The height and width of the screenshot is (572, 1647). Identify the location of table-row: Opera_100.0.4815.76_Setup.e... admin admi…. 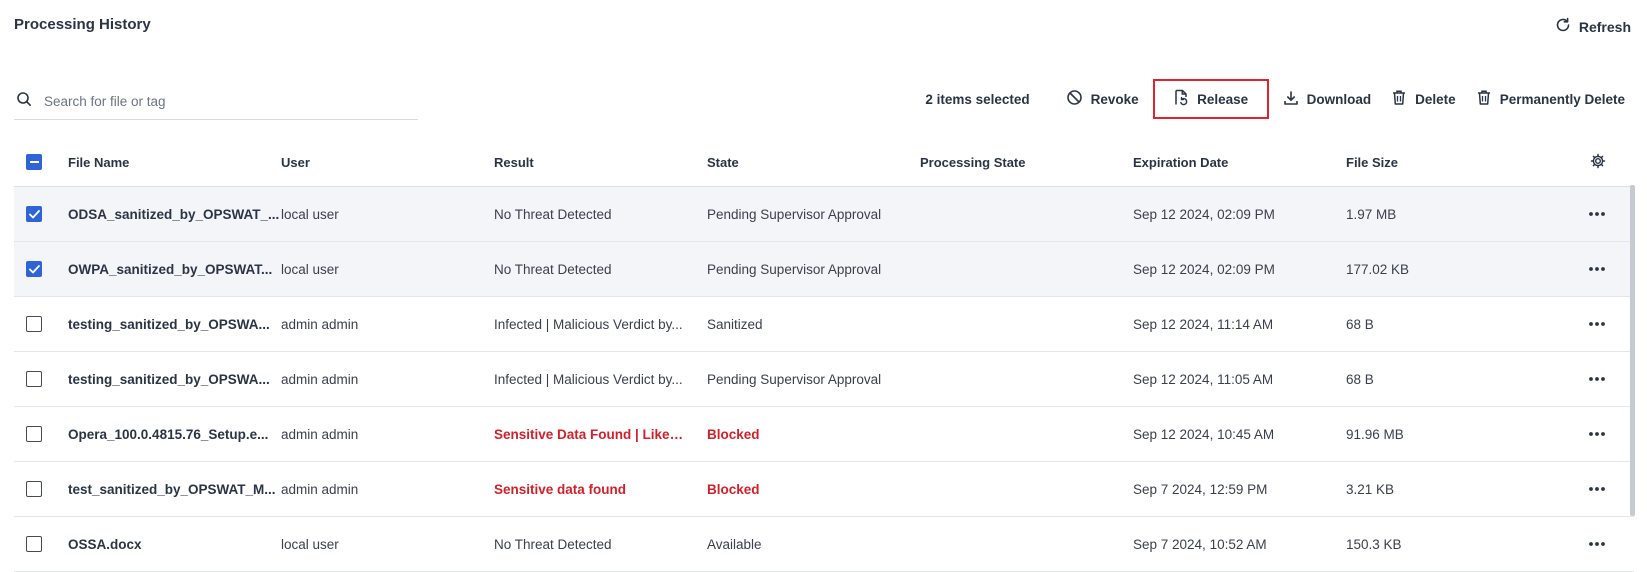
(824, 434).